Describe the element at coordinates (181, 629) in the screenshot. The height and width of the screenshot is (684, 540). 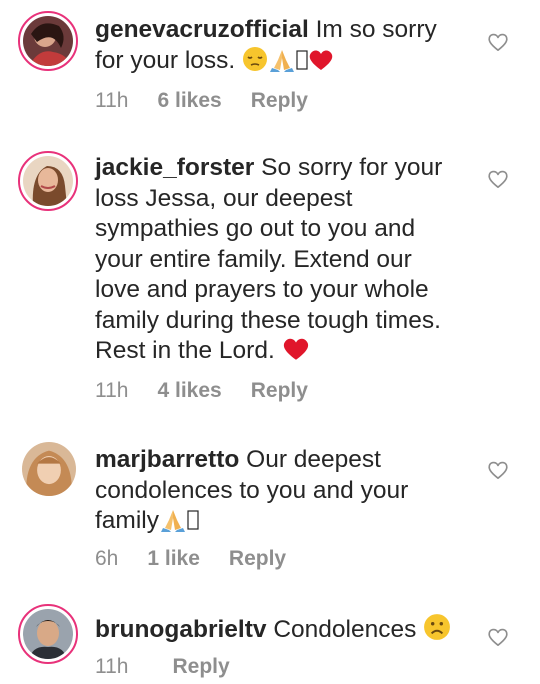
I see `comment-username: brunogabrieltv` at that location.